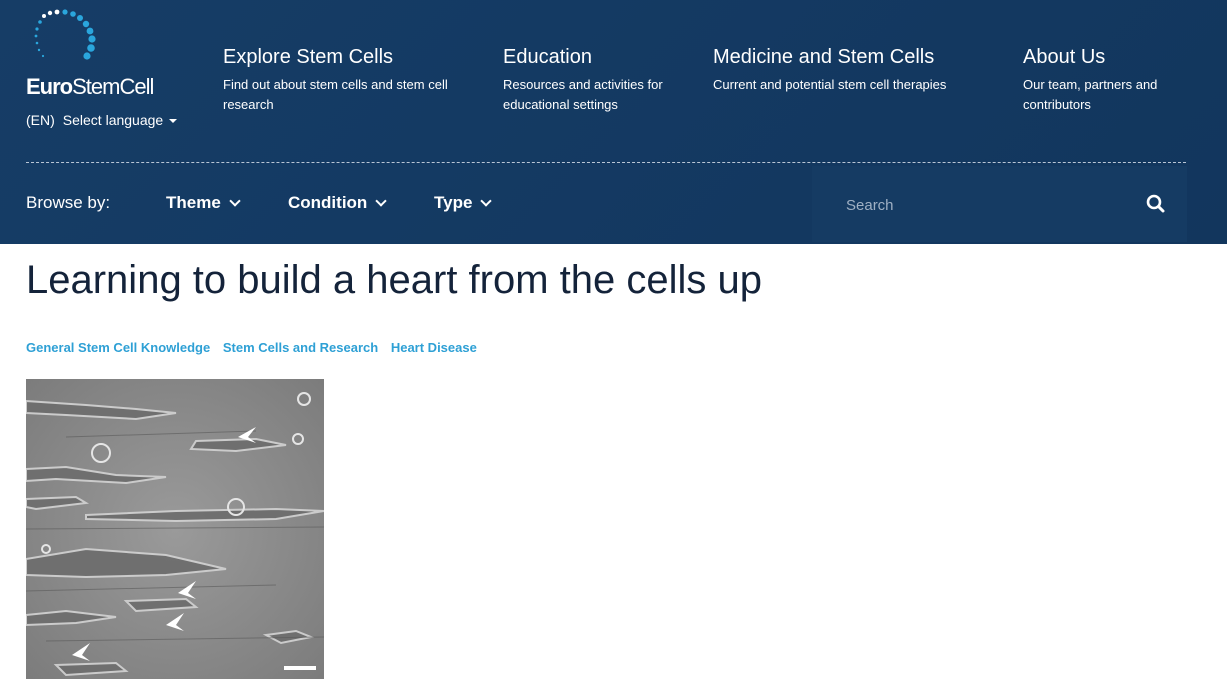 The width and height of the screenshot is (1227, 683). I want to click on search-icon, so click(1155, 203).